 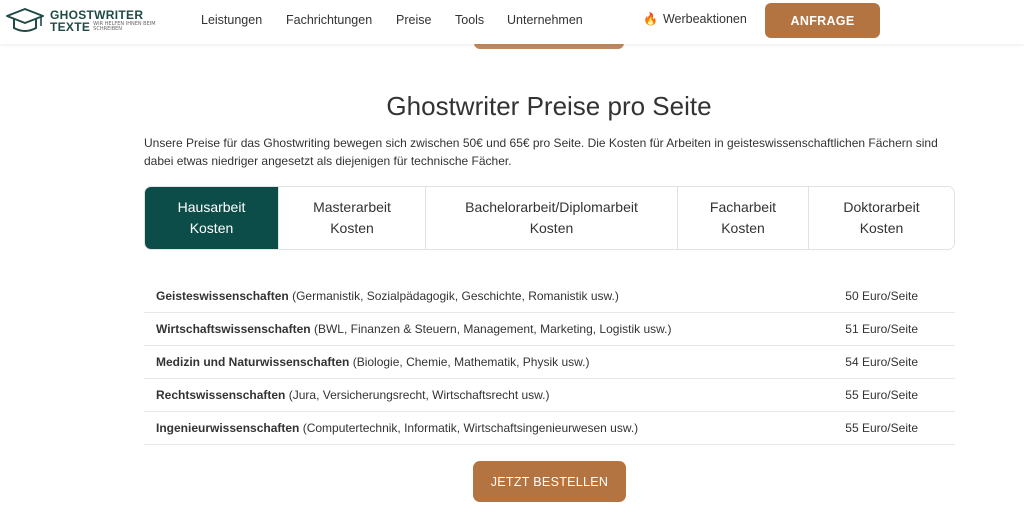 What do you see at coordinates (413, 20) in the screenshot?
I see `nav-item-preise: Preise` at bounding box center [413, 20].